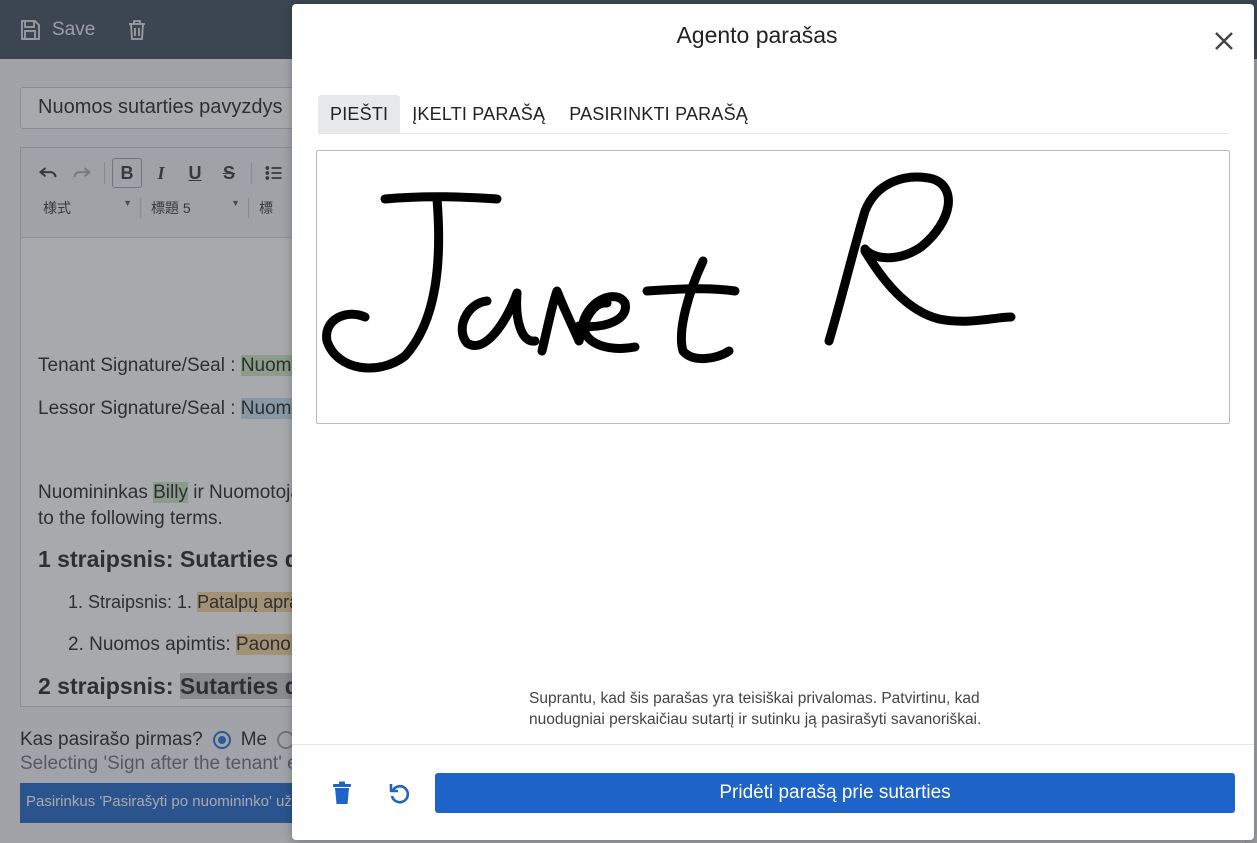  Describe the element at coordinates (757, 35) in the screenshot. I see `modal-title: Agento parašas` at that location.